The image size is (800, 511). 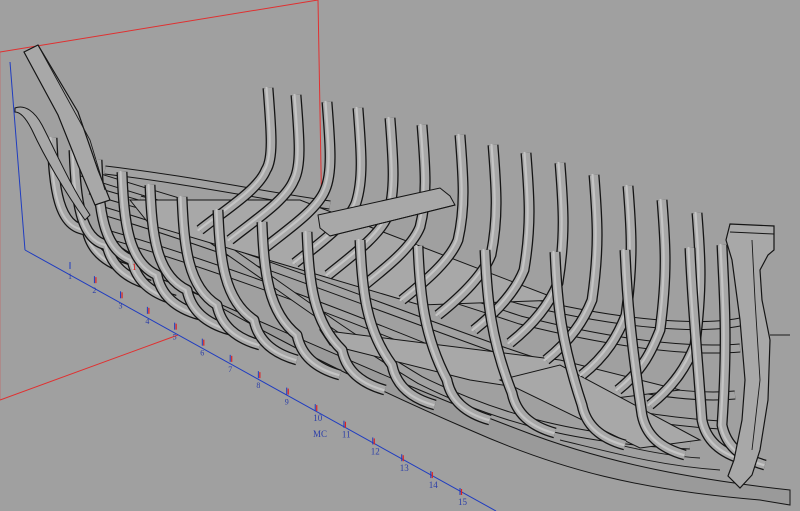 What do you see at coordinates (202, 348) in the screenshot?
I see `station-tick: 6` at bounding box center [202, 348].